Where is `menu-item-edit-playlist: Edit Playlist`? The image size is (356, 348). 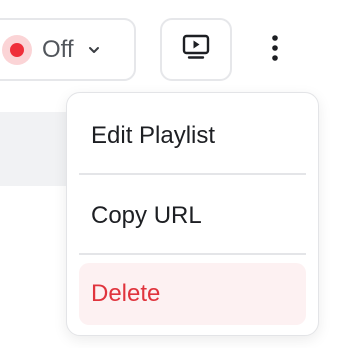 menu-item-edit-playlist: Edit Playlist is located at coordinates (192, 136).